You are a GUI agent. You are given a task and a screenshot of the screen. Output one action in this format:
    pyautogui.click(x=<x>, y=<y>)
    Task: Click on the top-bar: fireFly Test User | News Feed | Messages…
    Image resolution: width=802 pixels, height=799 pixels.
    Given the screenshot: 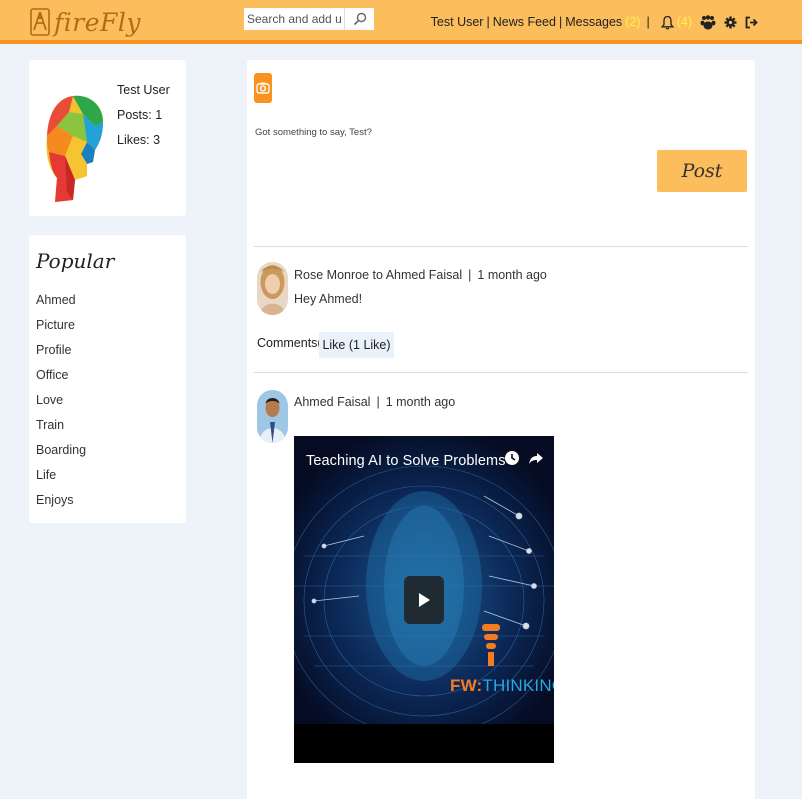 What is the action you would take?
    pyautogui.click(x=401, y=22)
    